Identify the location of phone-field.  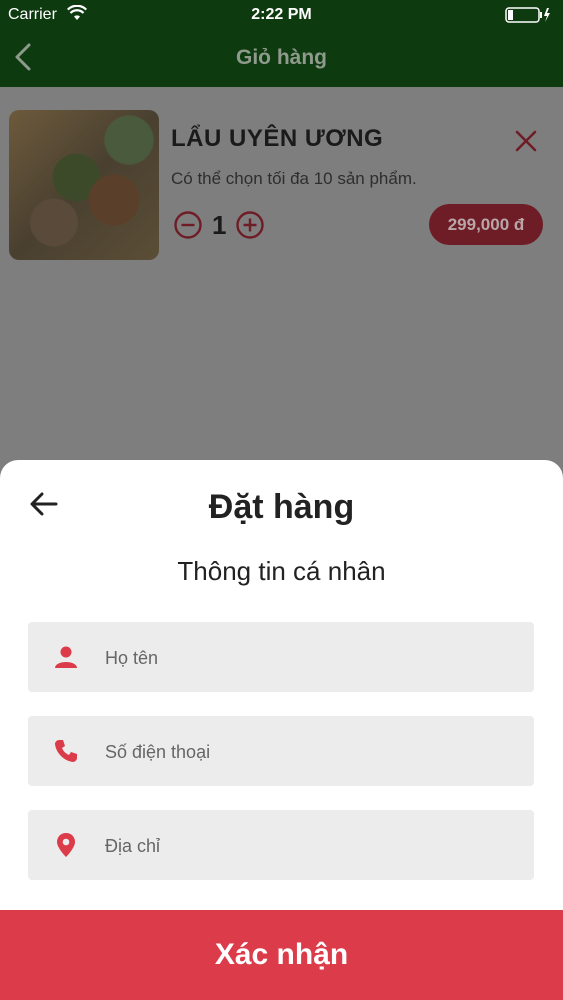
(281, 752).